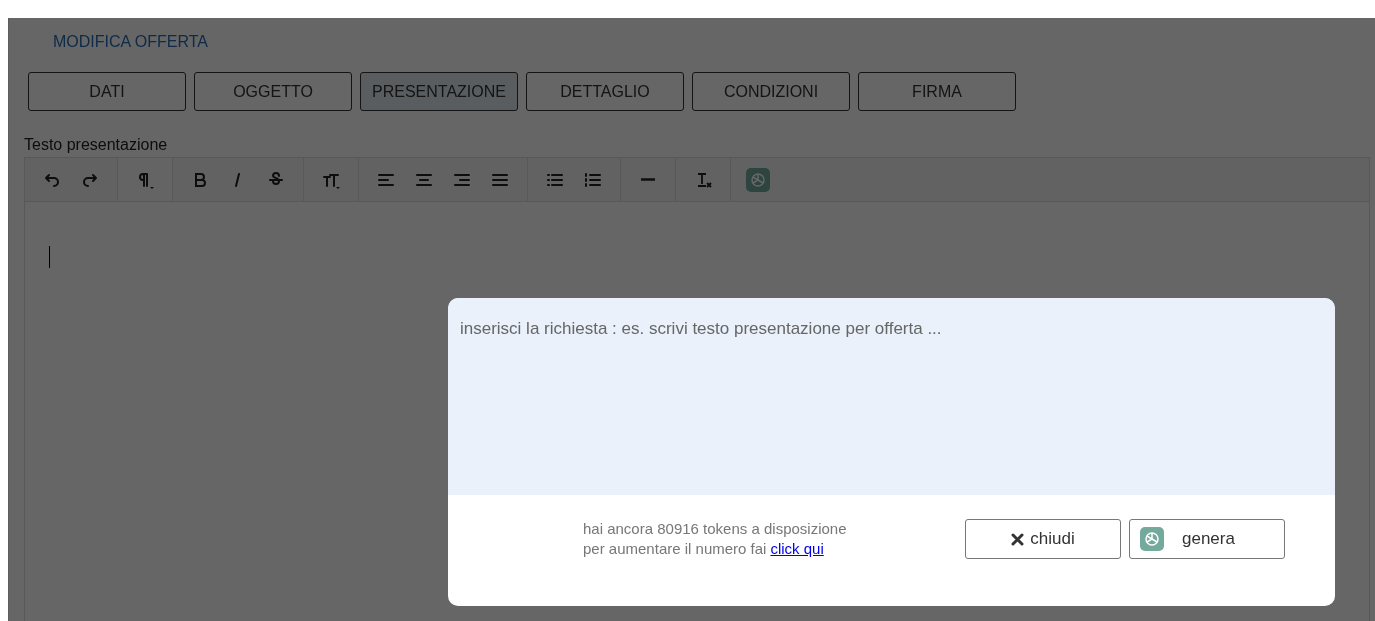  What do you see at coordinates (439, 91) in the screenshot?
I see `tab: PRESENTAZIONE` at bounding box center [439, 91].